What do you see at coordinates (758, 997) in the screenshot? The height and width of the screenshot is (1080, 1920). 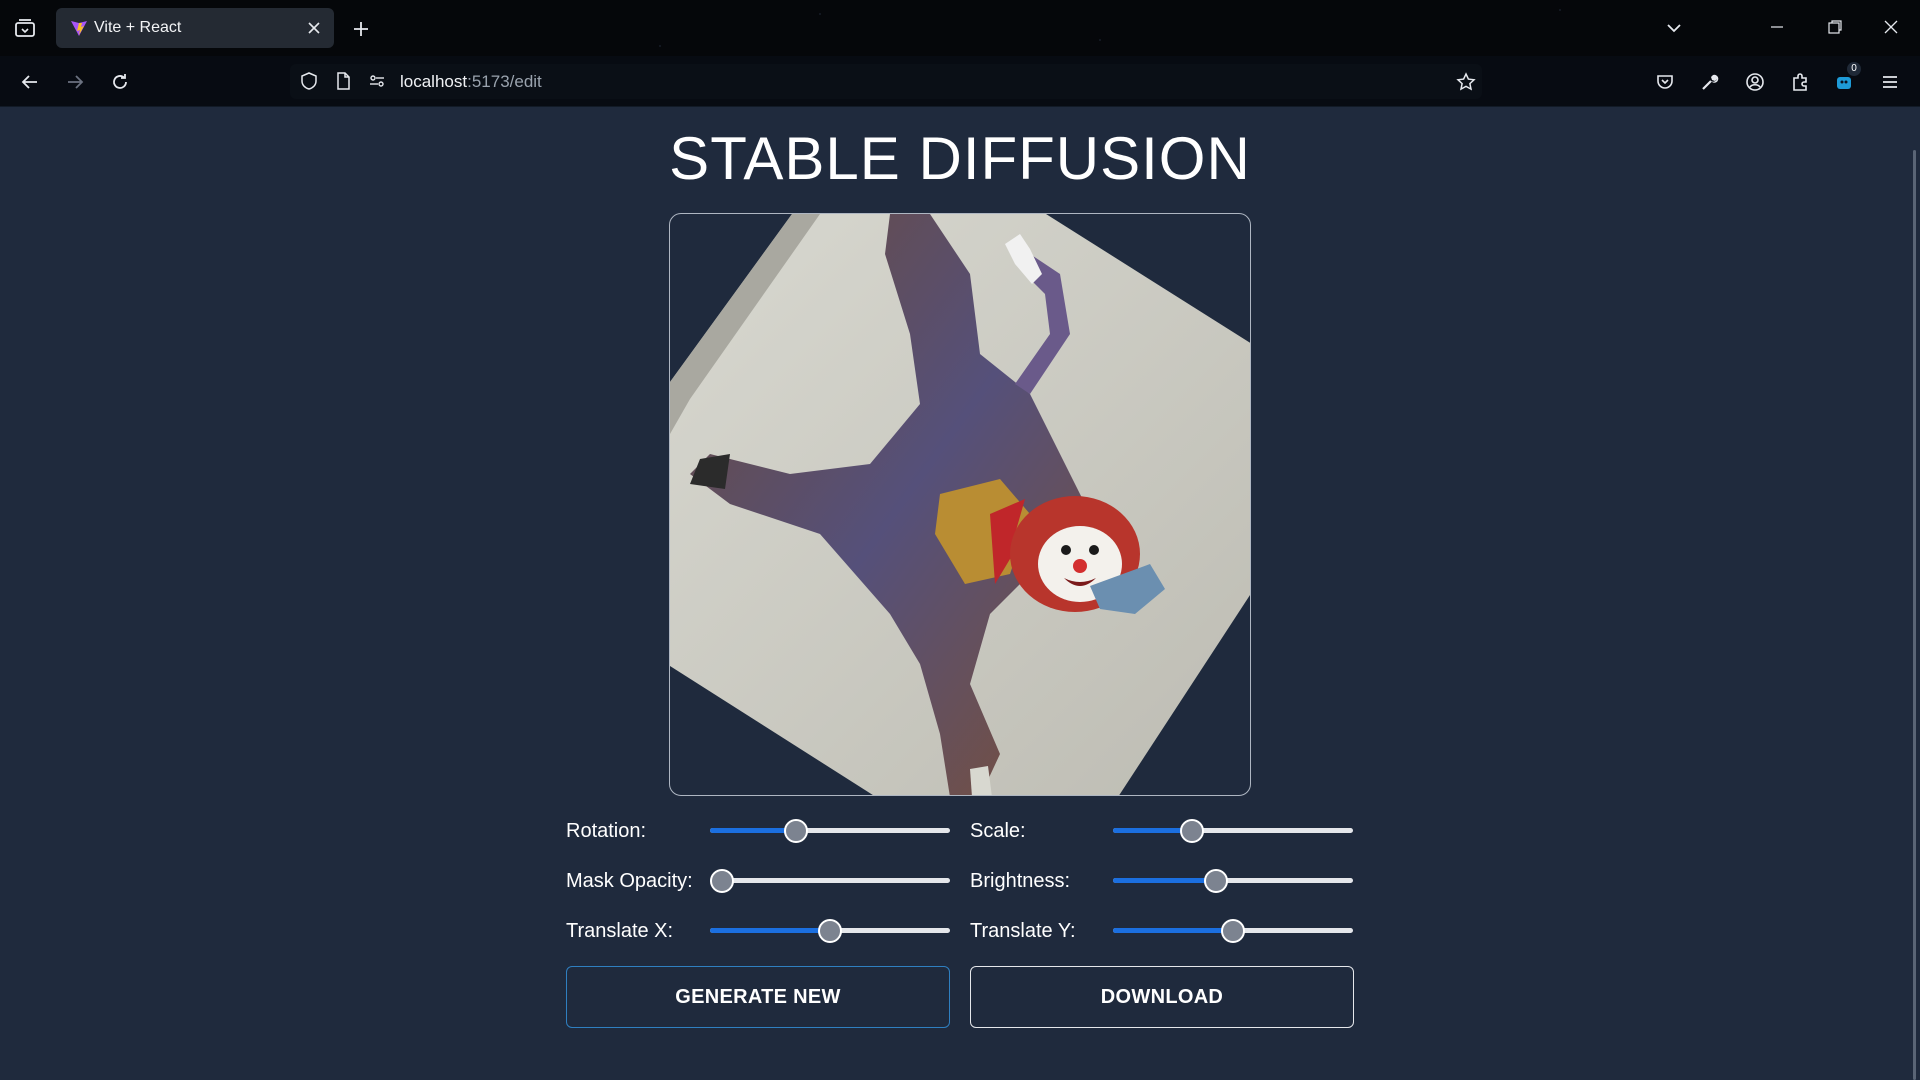 I see `generate-new-button: GENERATE NEW` at bounding box center [758, 997].